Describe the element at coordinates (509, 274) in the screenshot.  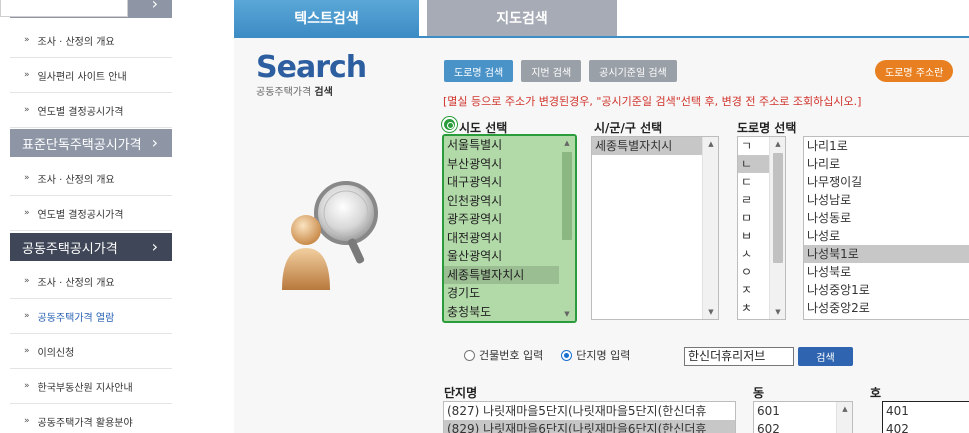
I see `sido-option: 세종특별자치시` at that location.